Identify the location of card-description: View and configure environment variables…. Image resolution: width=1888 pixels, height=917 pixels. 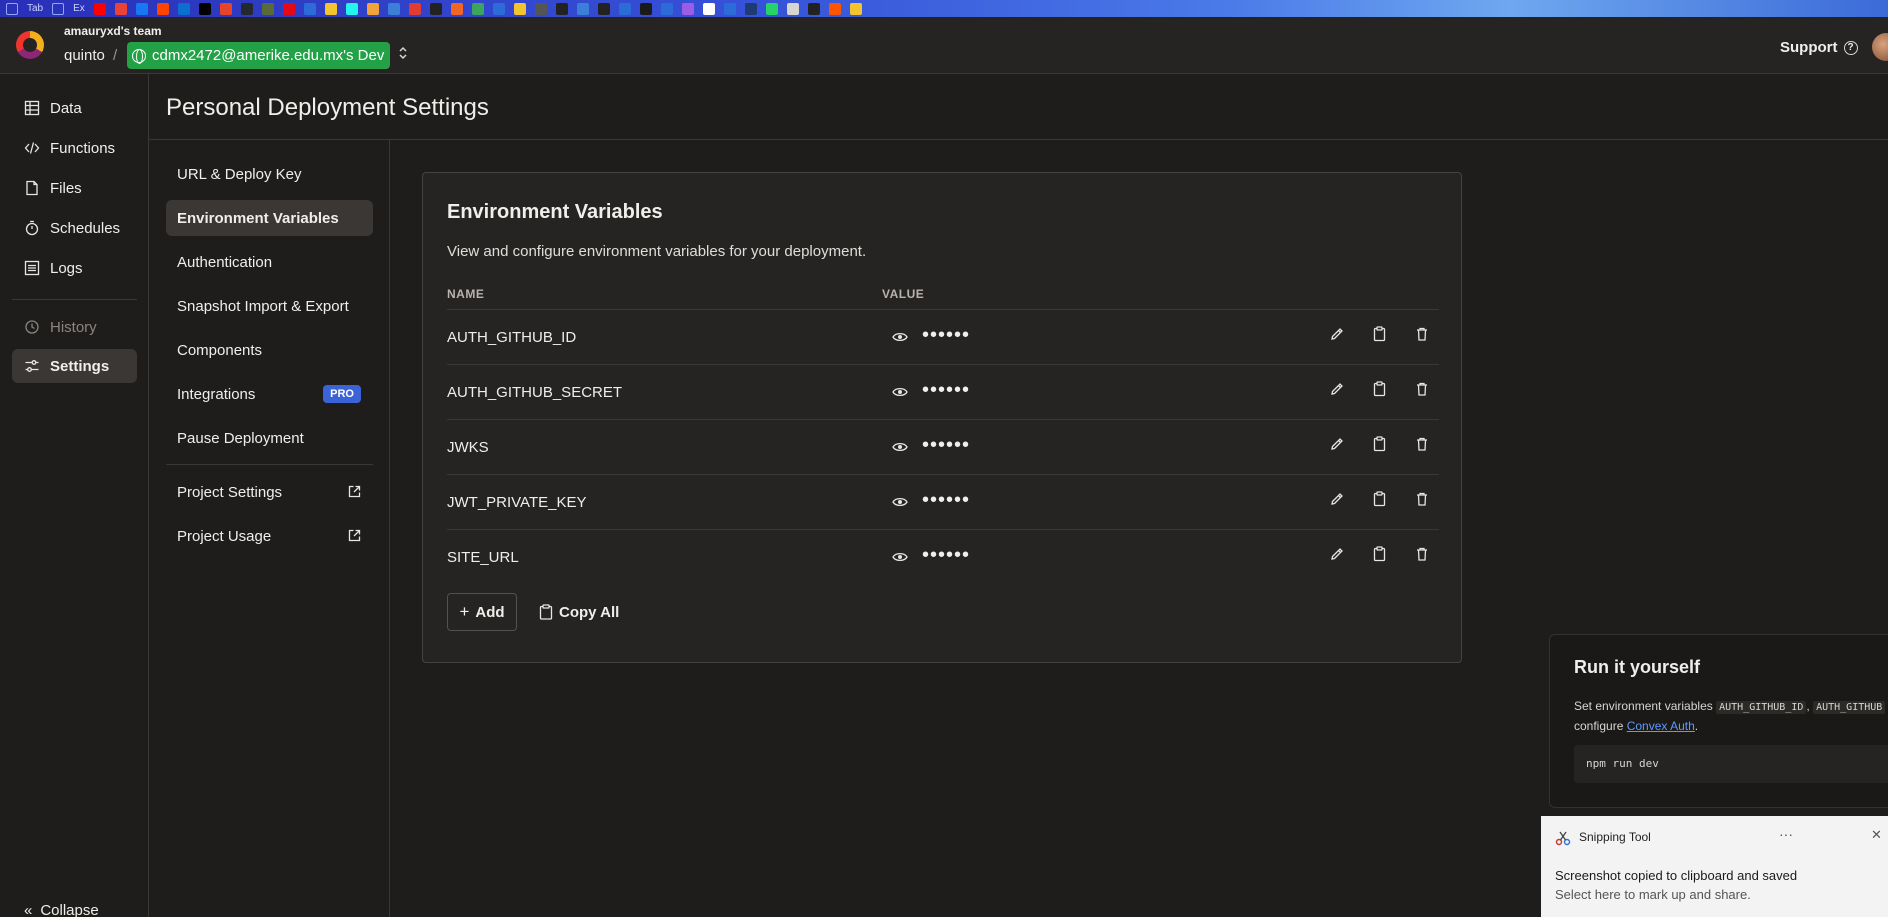
(657, 251).